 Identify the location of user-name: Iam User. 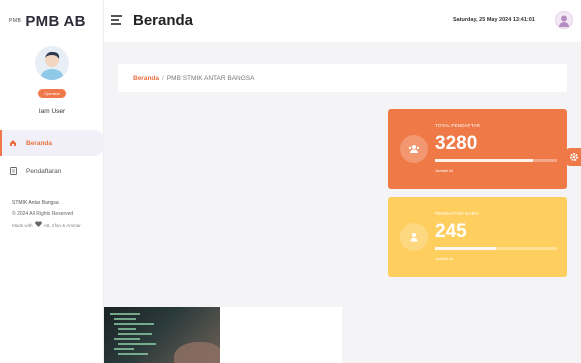
(52, 111).